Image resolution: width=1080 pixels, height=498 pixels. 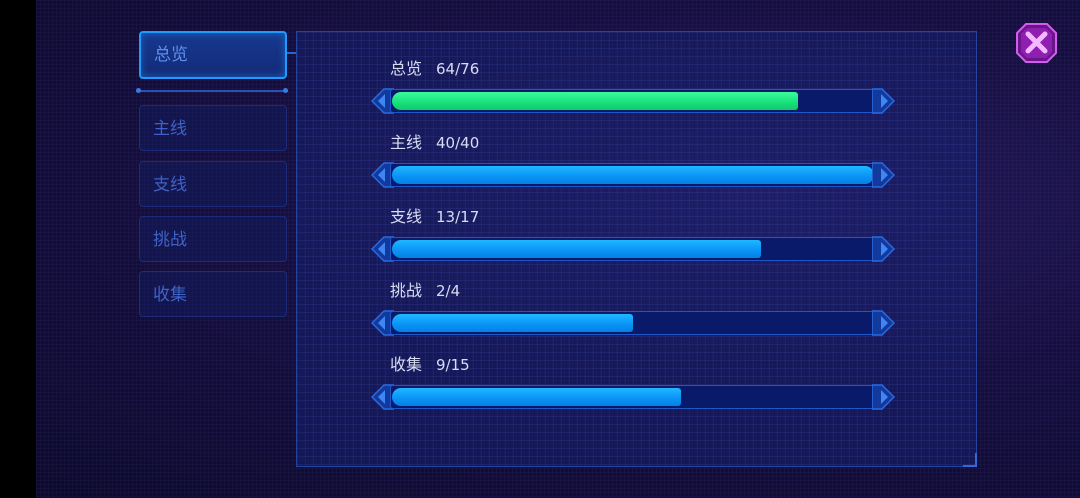 What do you see at coordinates (213, 128) in the screenshot?
I see `tab-main-quest: 主线` at bounding box center [213, 128].